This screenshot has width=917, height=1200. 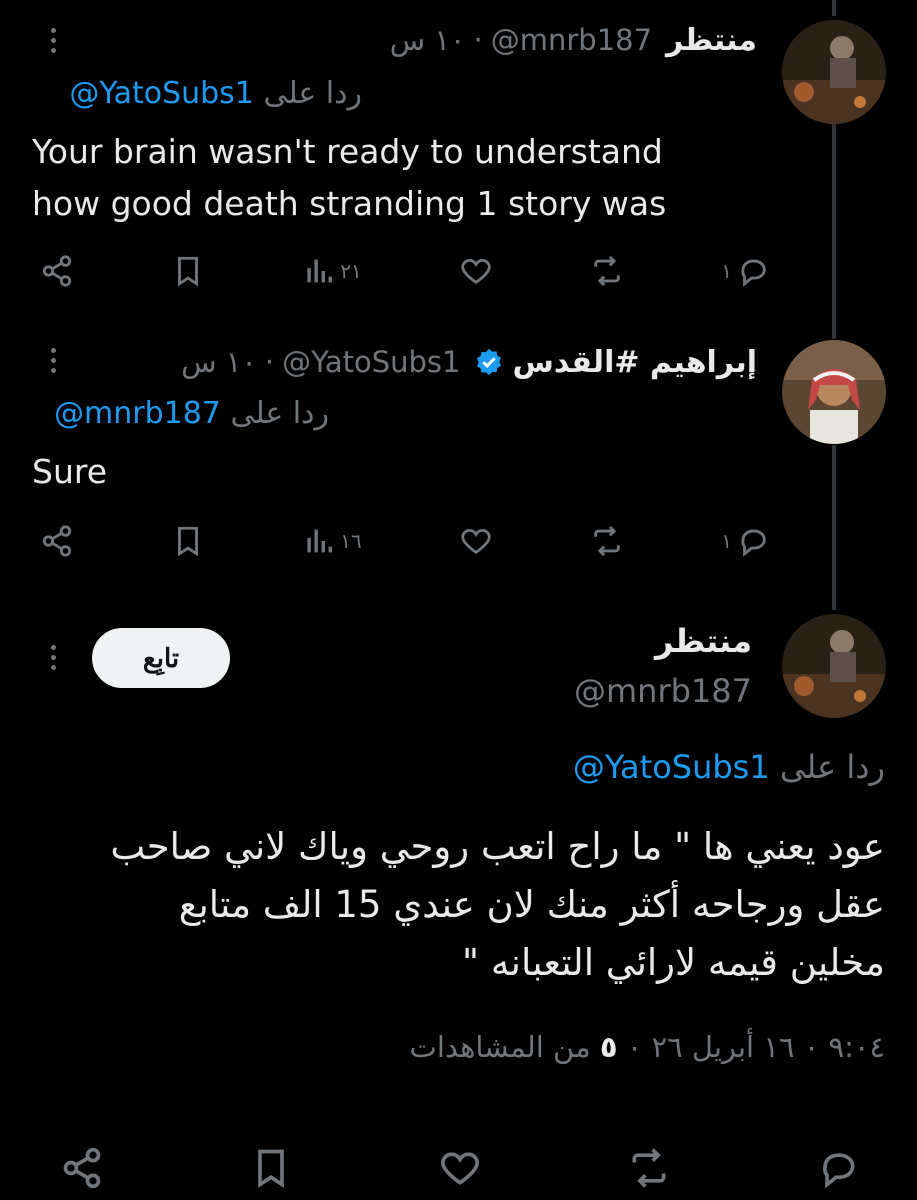 What do you see at coordinates (70, 471) in the screenshot?
I see `post-text: Sure` at bounding box center [70, 471].